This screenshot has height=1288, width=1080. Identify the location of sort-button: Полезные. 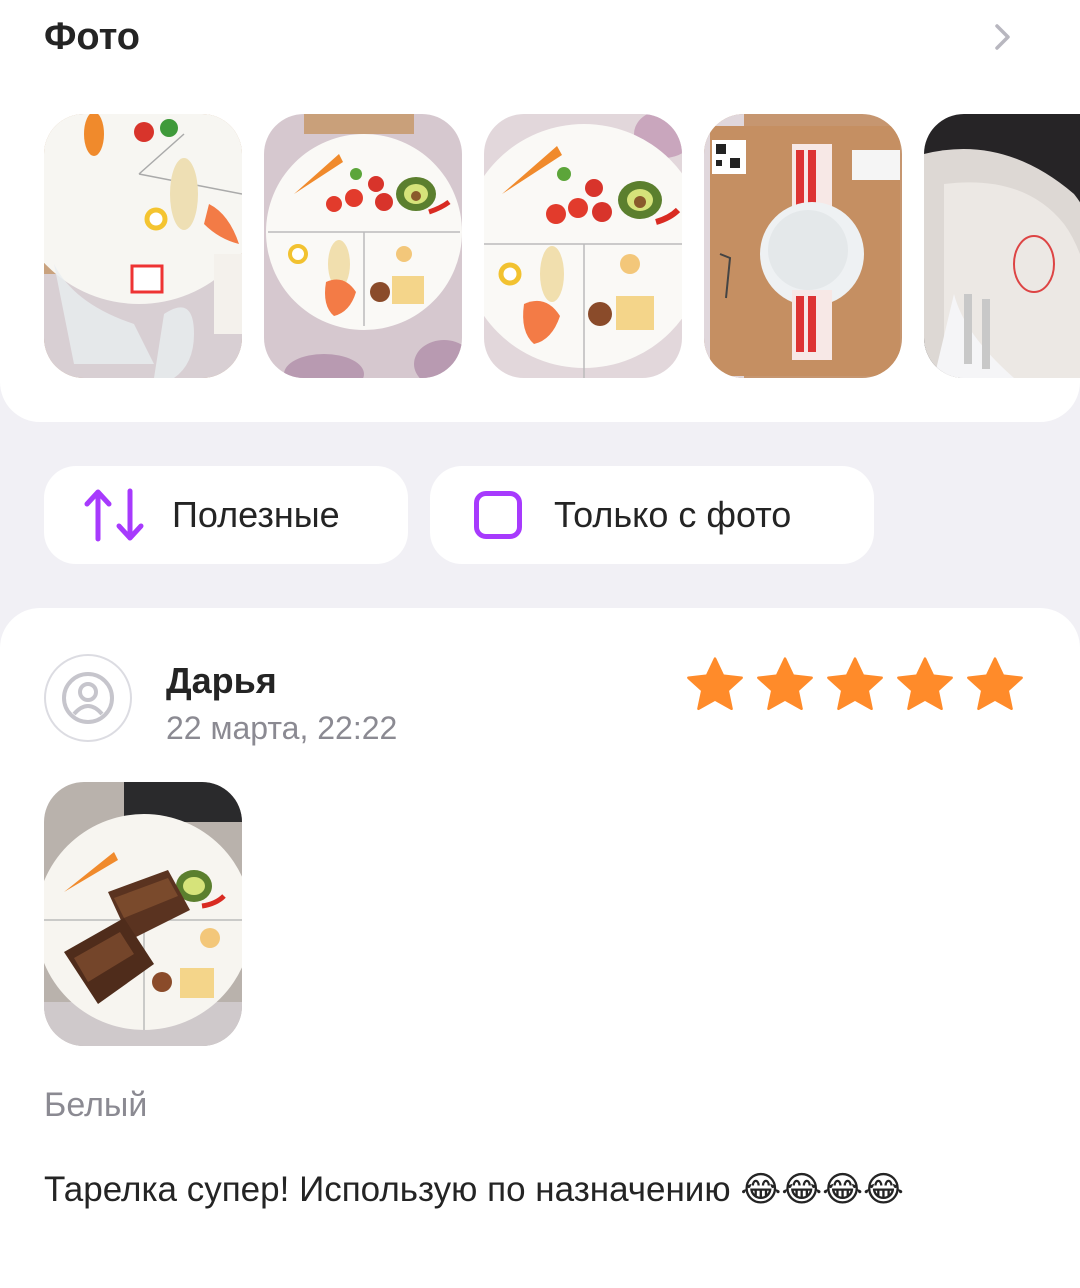
(226, 515).